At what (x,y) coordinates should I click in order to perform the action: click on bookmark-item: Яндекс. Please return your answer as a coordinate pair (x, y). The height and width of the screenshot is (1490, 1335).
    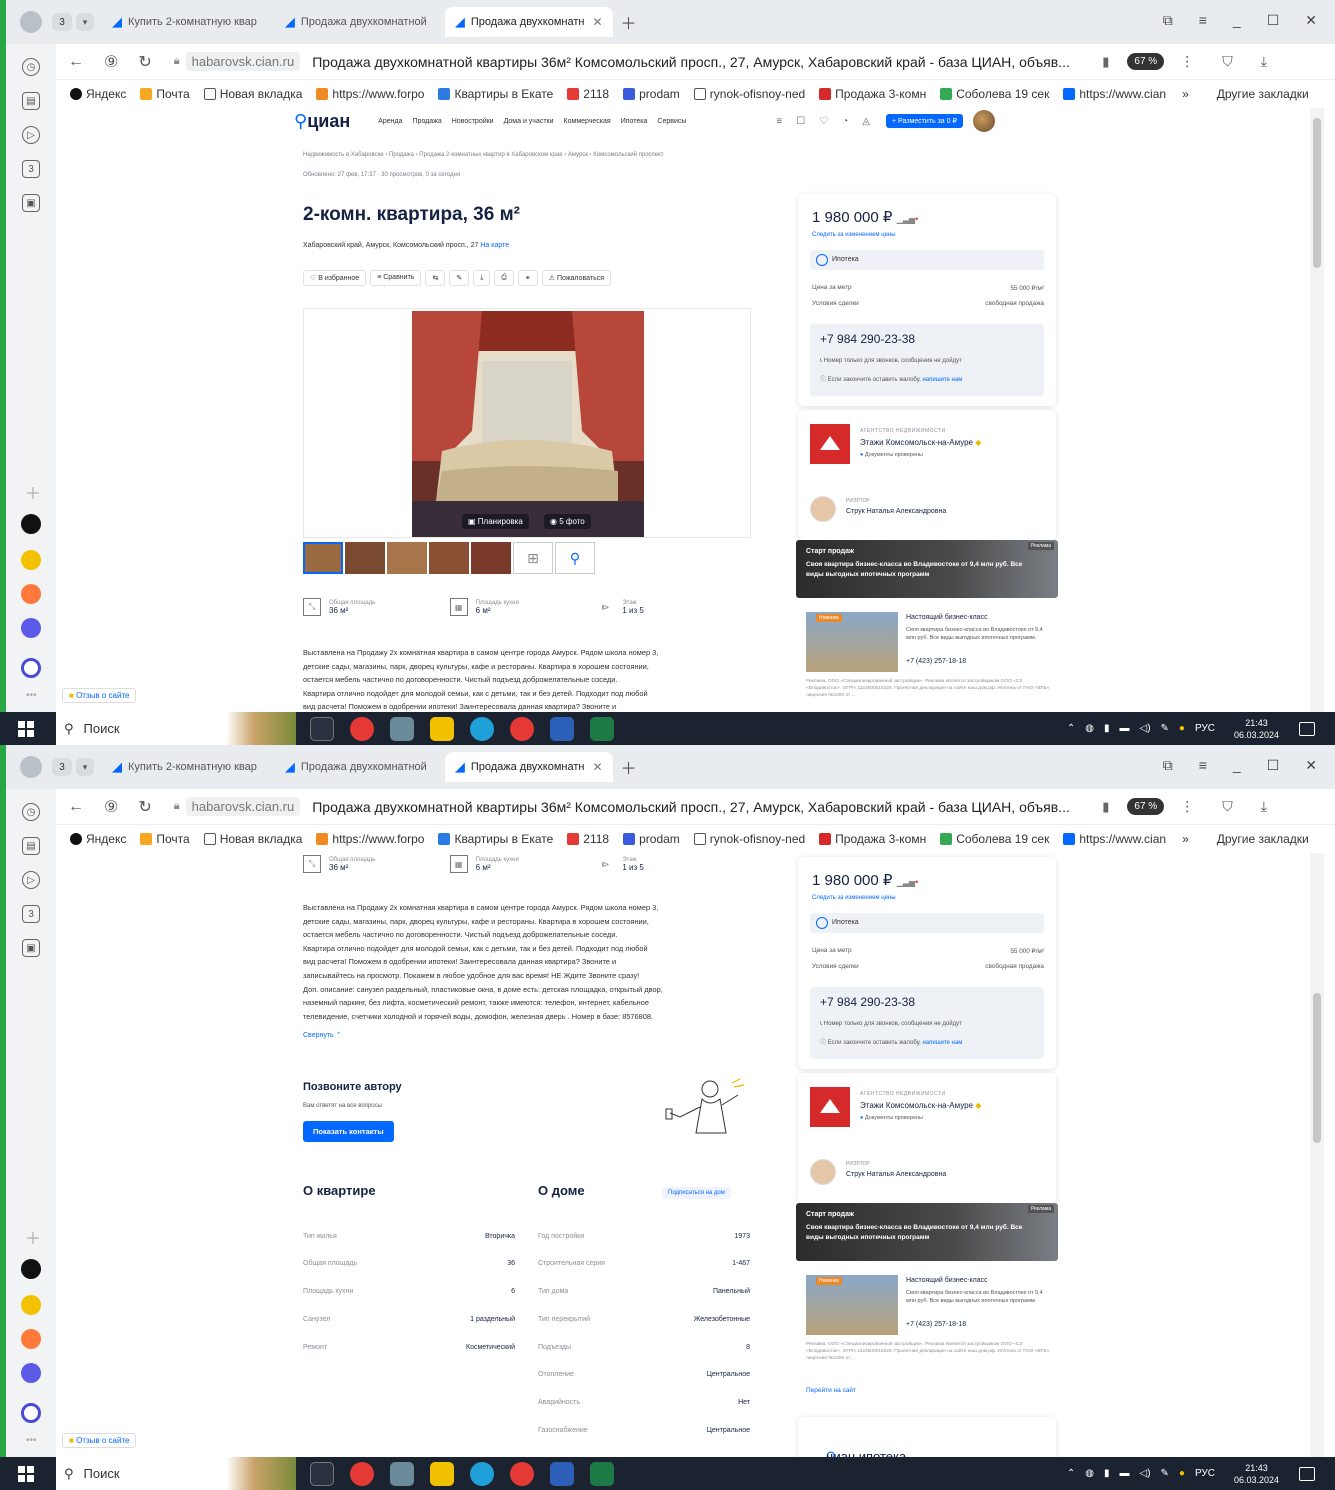
    Looking at the image, I should click on (98, 94).